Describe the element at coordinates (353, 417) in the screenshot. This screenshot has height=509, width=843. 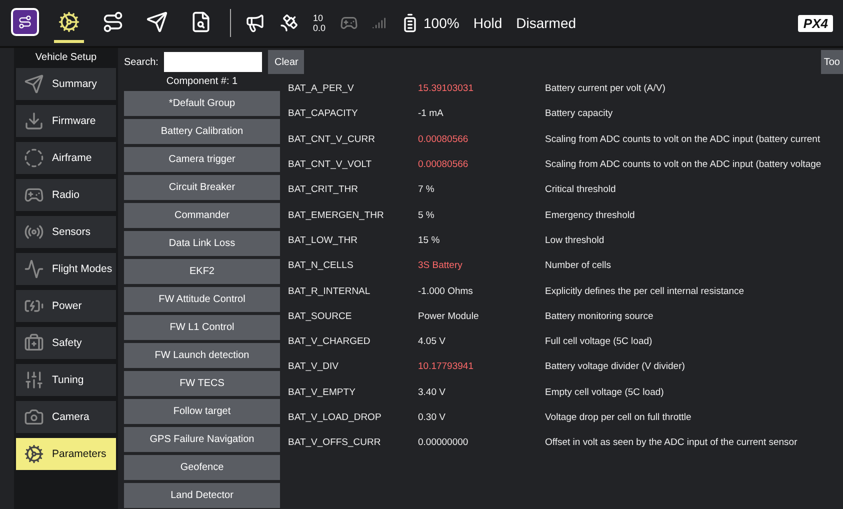
I see `param-name: BAT_V_LOAD_DROP` at that location.